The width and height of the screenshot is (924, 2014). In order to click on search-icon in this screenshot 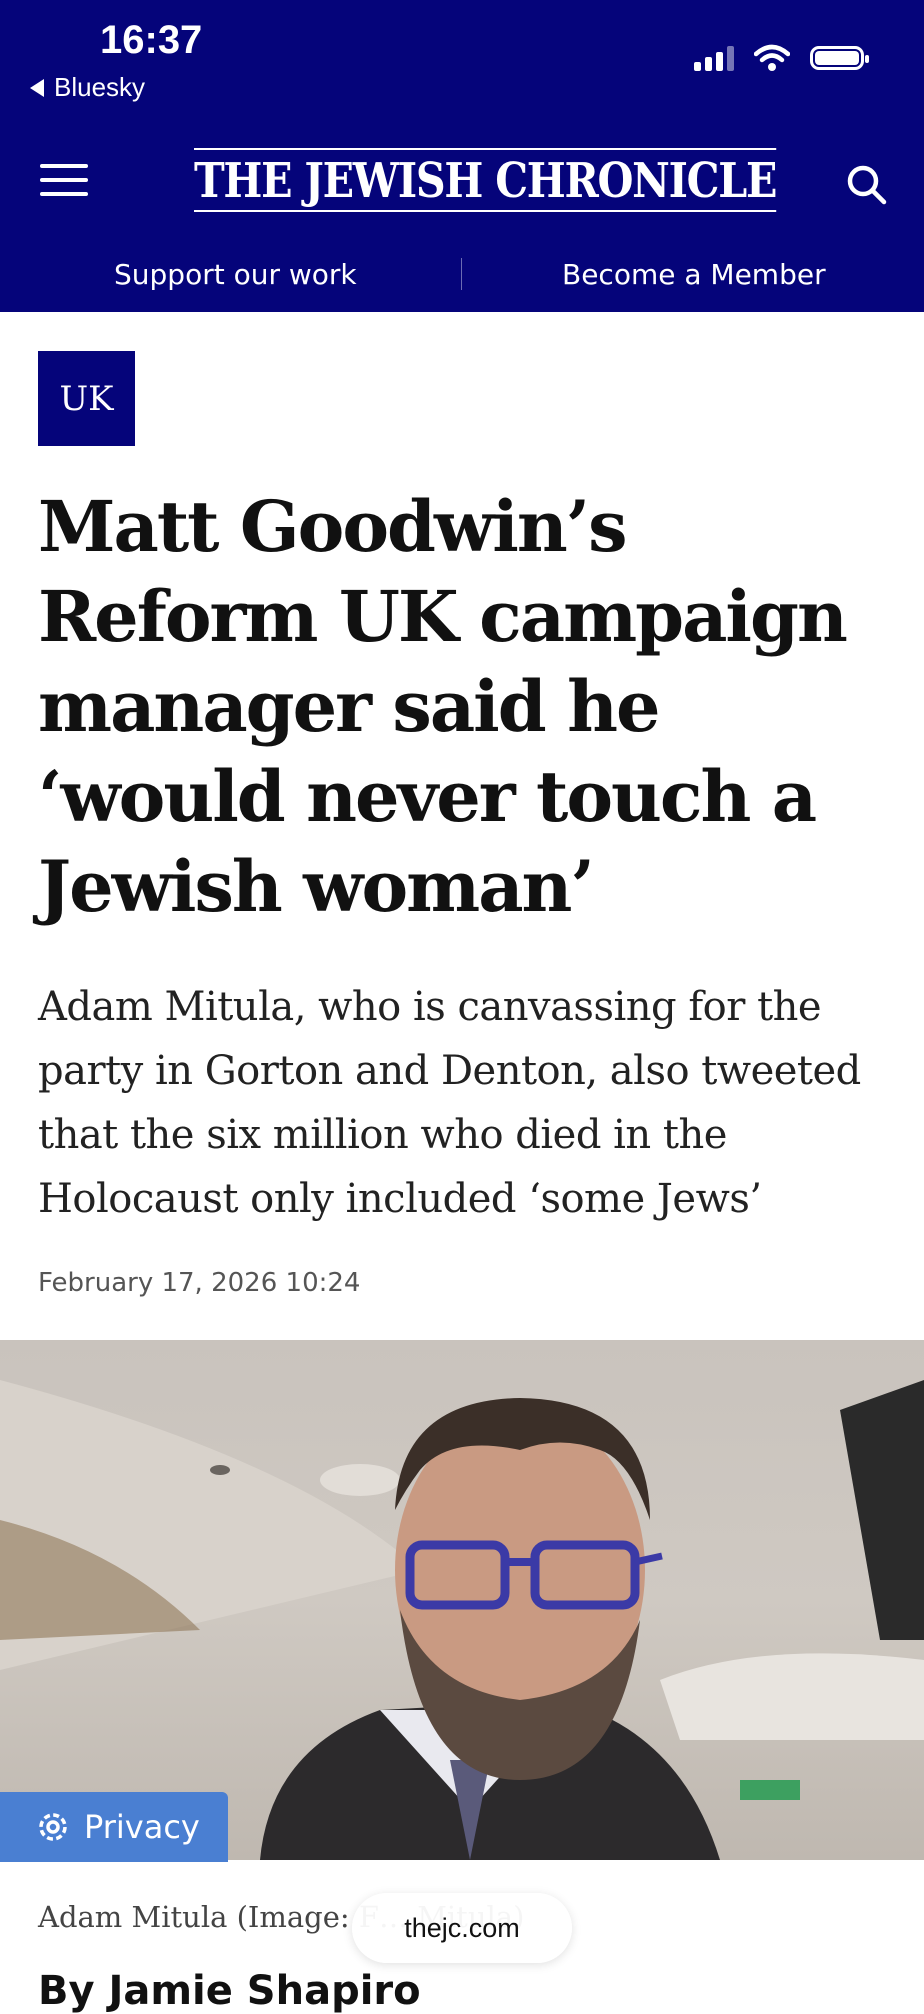, I will do `click(866, 184)`.